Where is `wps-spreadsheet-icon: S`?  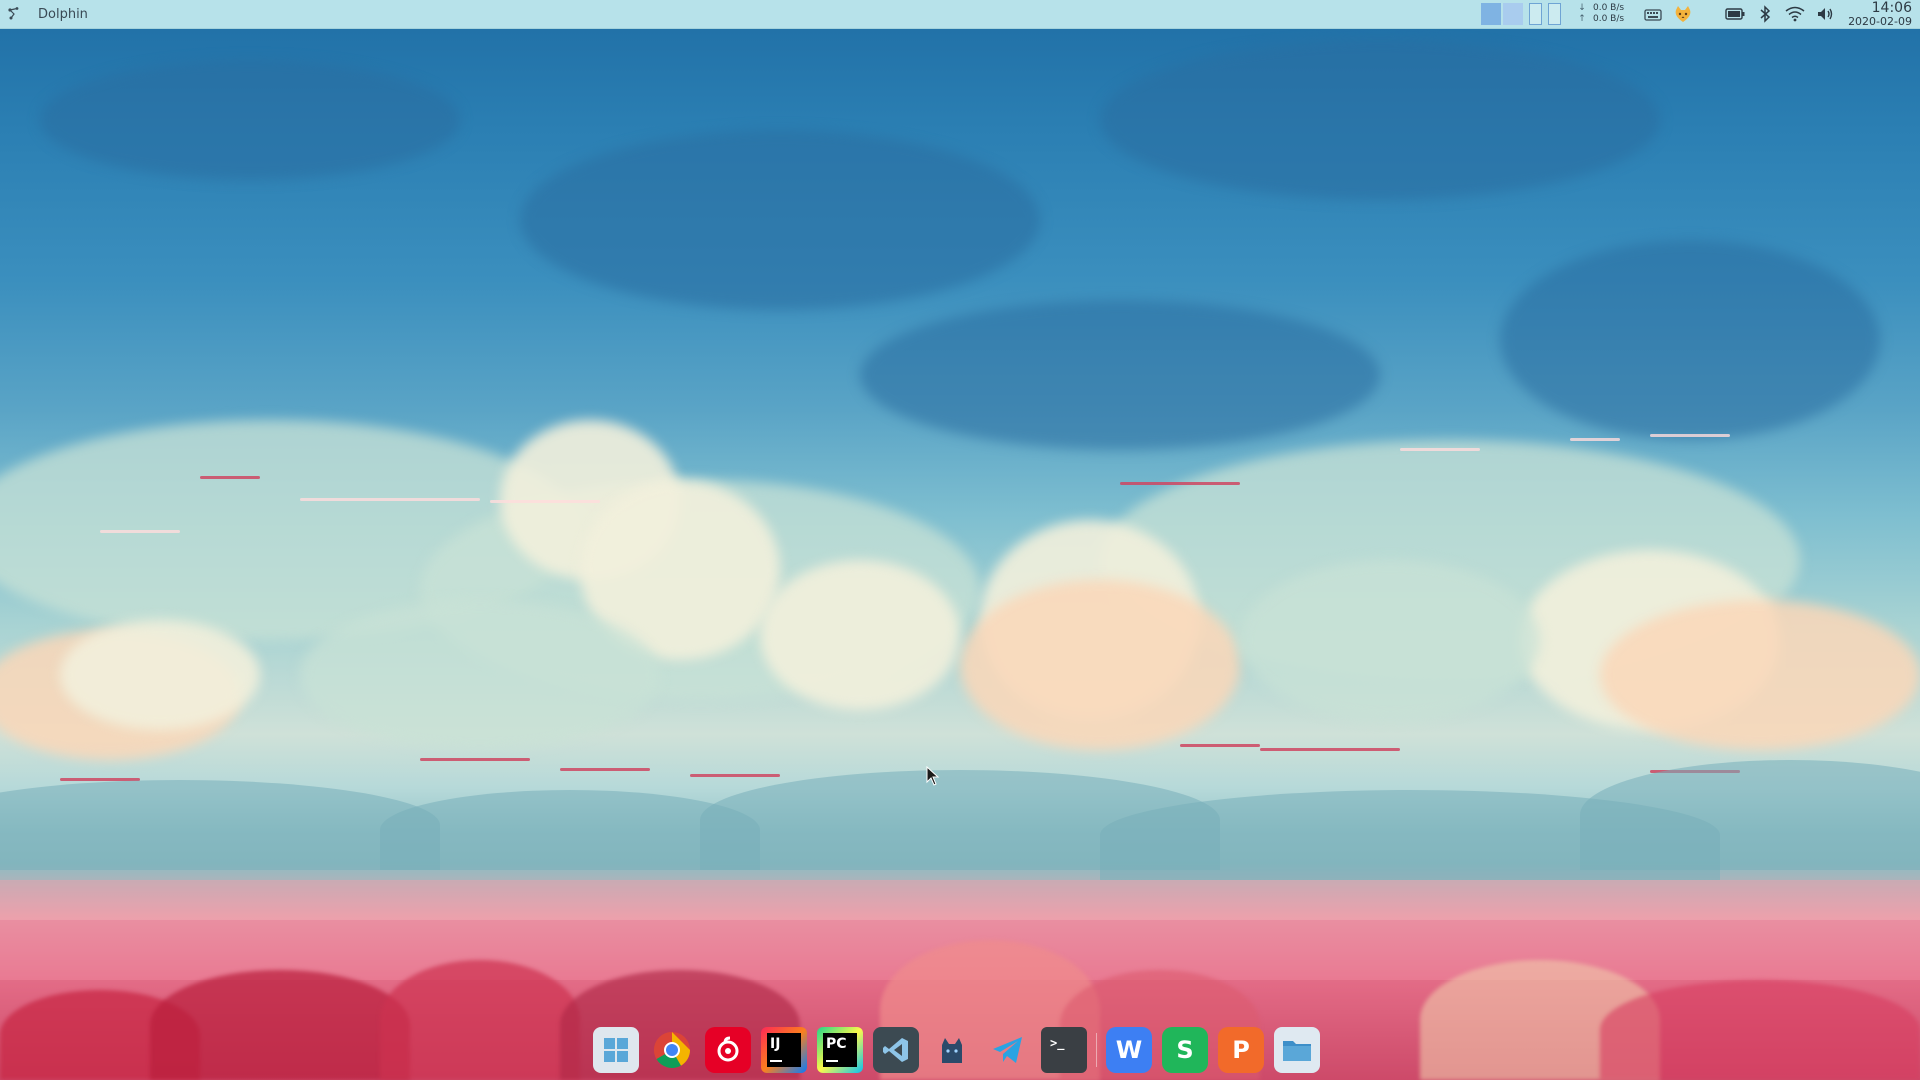 wps-spreadsheet-icon: S is located at coordinates (1185, 1050).